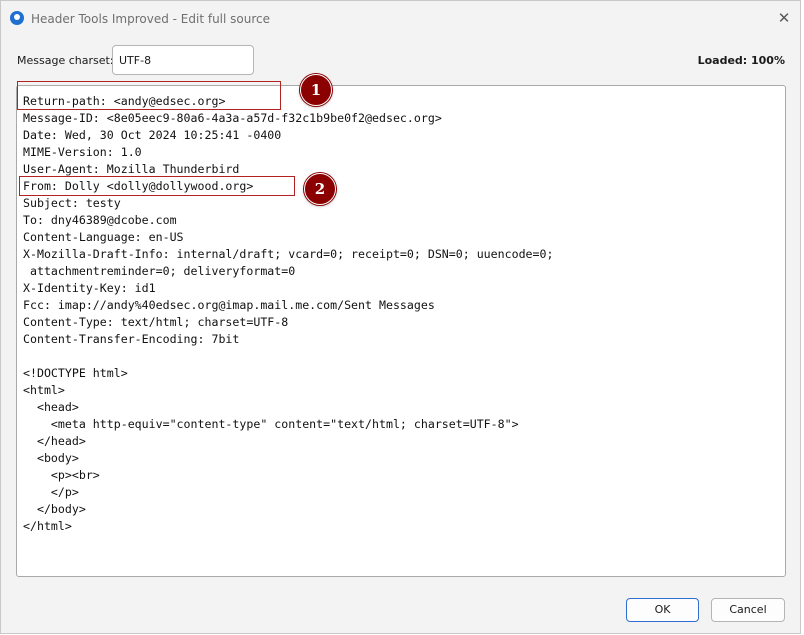 This screenshot has height=635, width=804. Describe the element at coordinates (748, 610) in the screenshot. I see `cancel-button: Cancel` at that location.